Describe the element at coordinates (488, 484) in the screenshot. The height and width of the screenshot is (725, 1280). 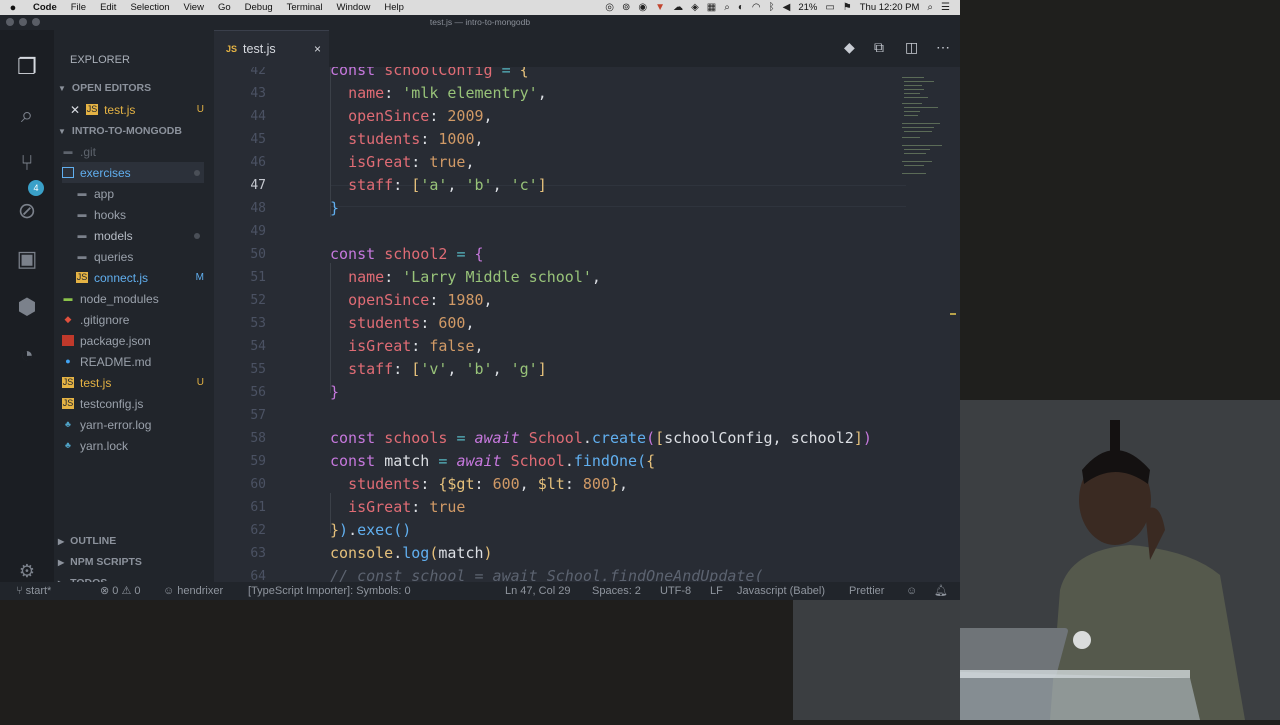
I see `code-line: students: {$gt: 600, $lt: 800},` at that location.